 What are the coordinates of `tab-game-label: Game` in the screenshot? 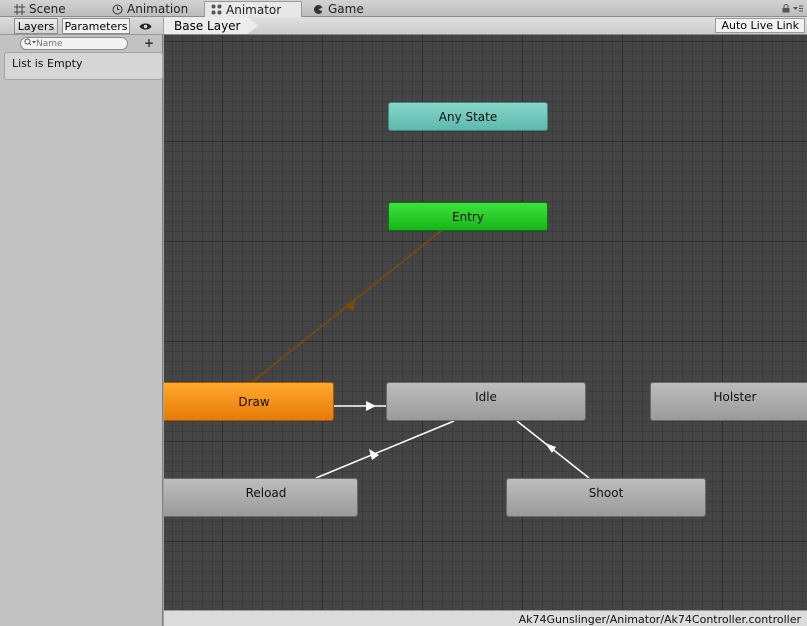 It's located at (346, 9).